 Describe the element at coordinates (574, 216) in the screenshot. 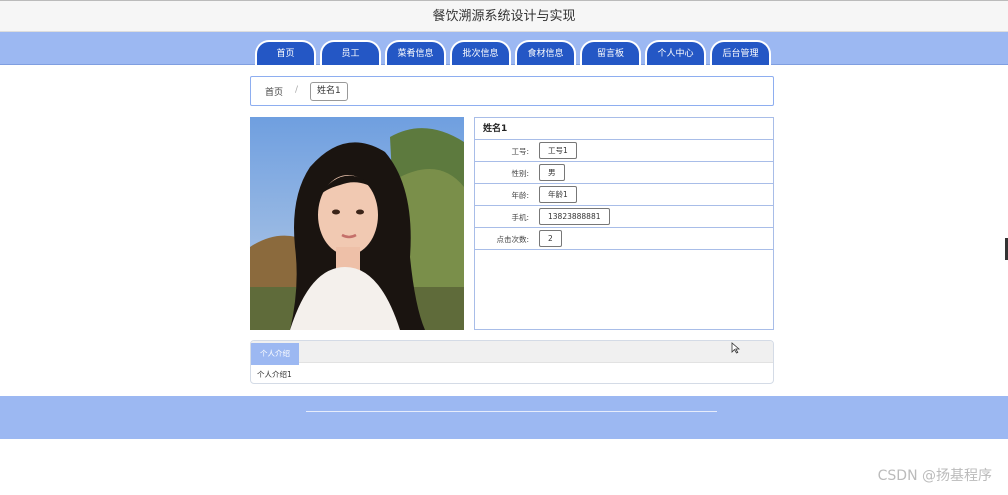

I see `field-value: 13823888881` at that location.